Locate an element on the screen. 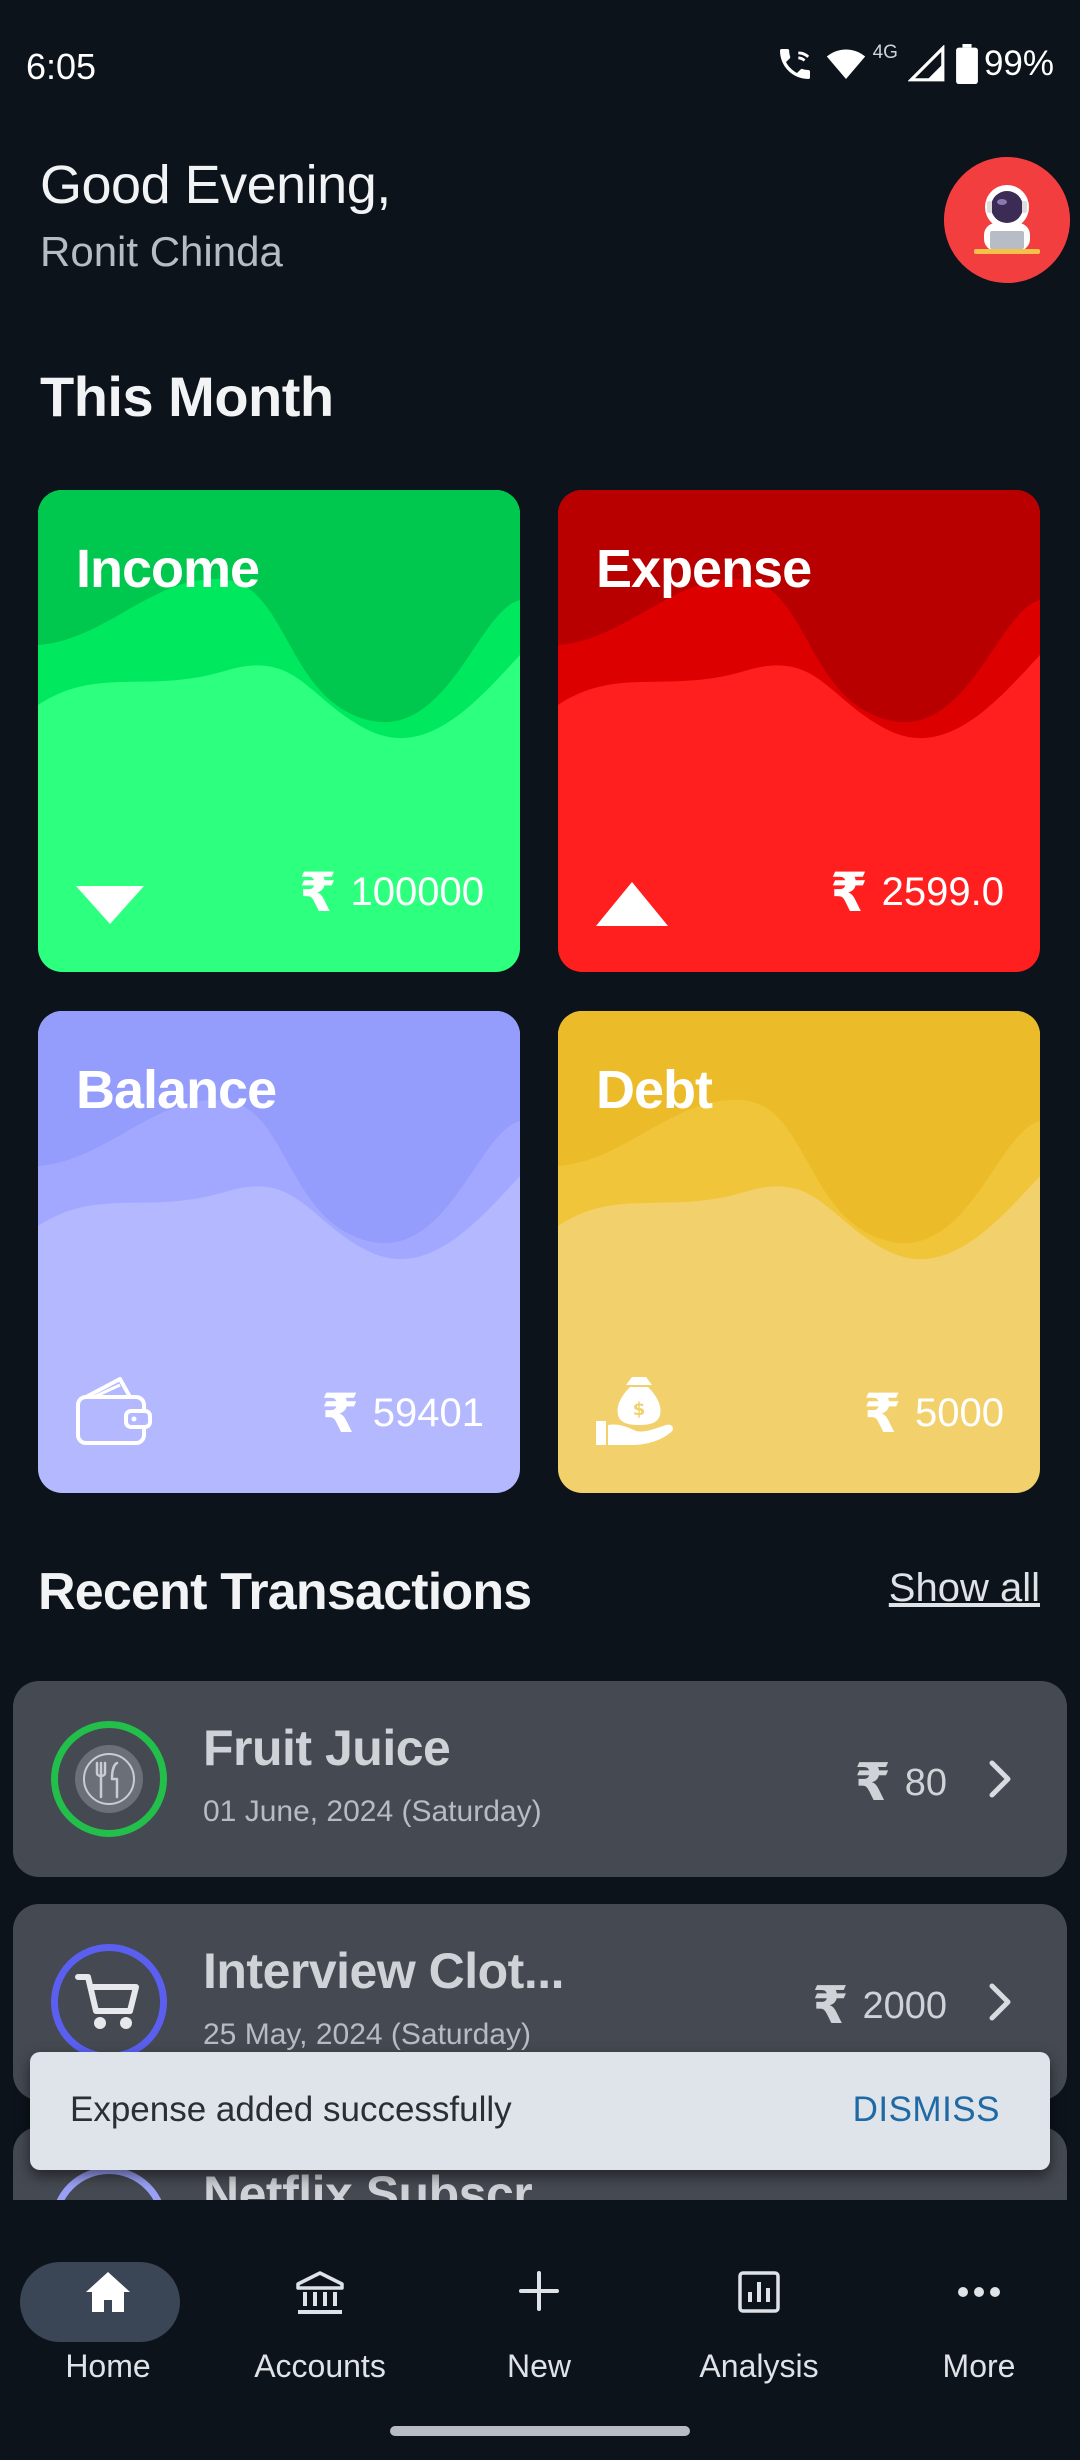 This screenshot has width=1080, height=2460. expense-card-label: Expense is located at coordinates (704, 569).